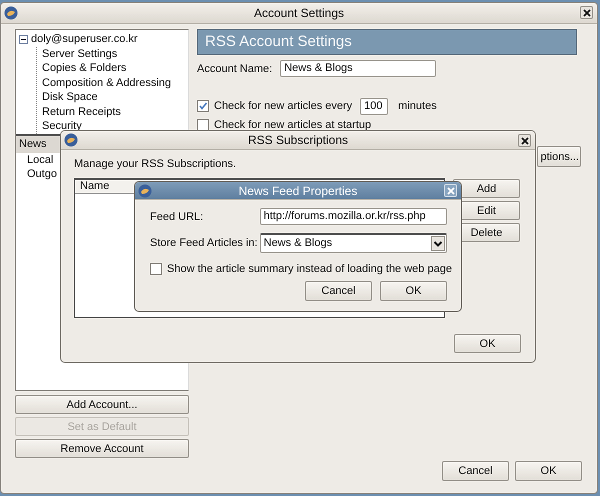 This screenshot has height=496, width=600. What do you see at coordinates (112, 97) in the screenshot?
I see `tree-item: Disk Space` at bounding box center [112, 97].